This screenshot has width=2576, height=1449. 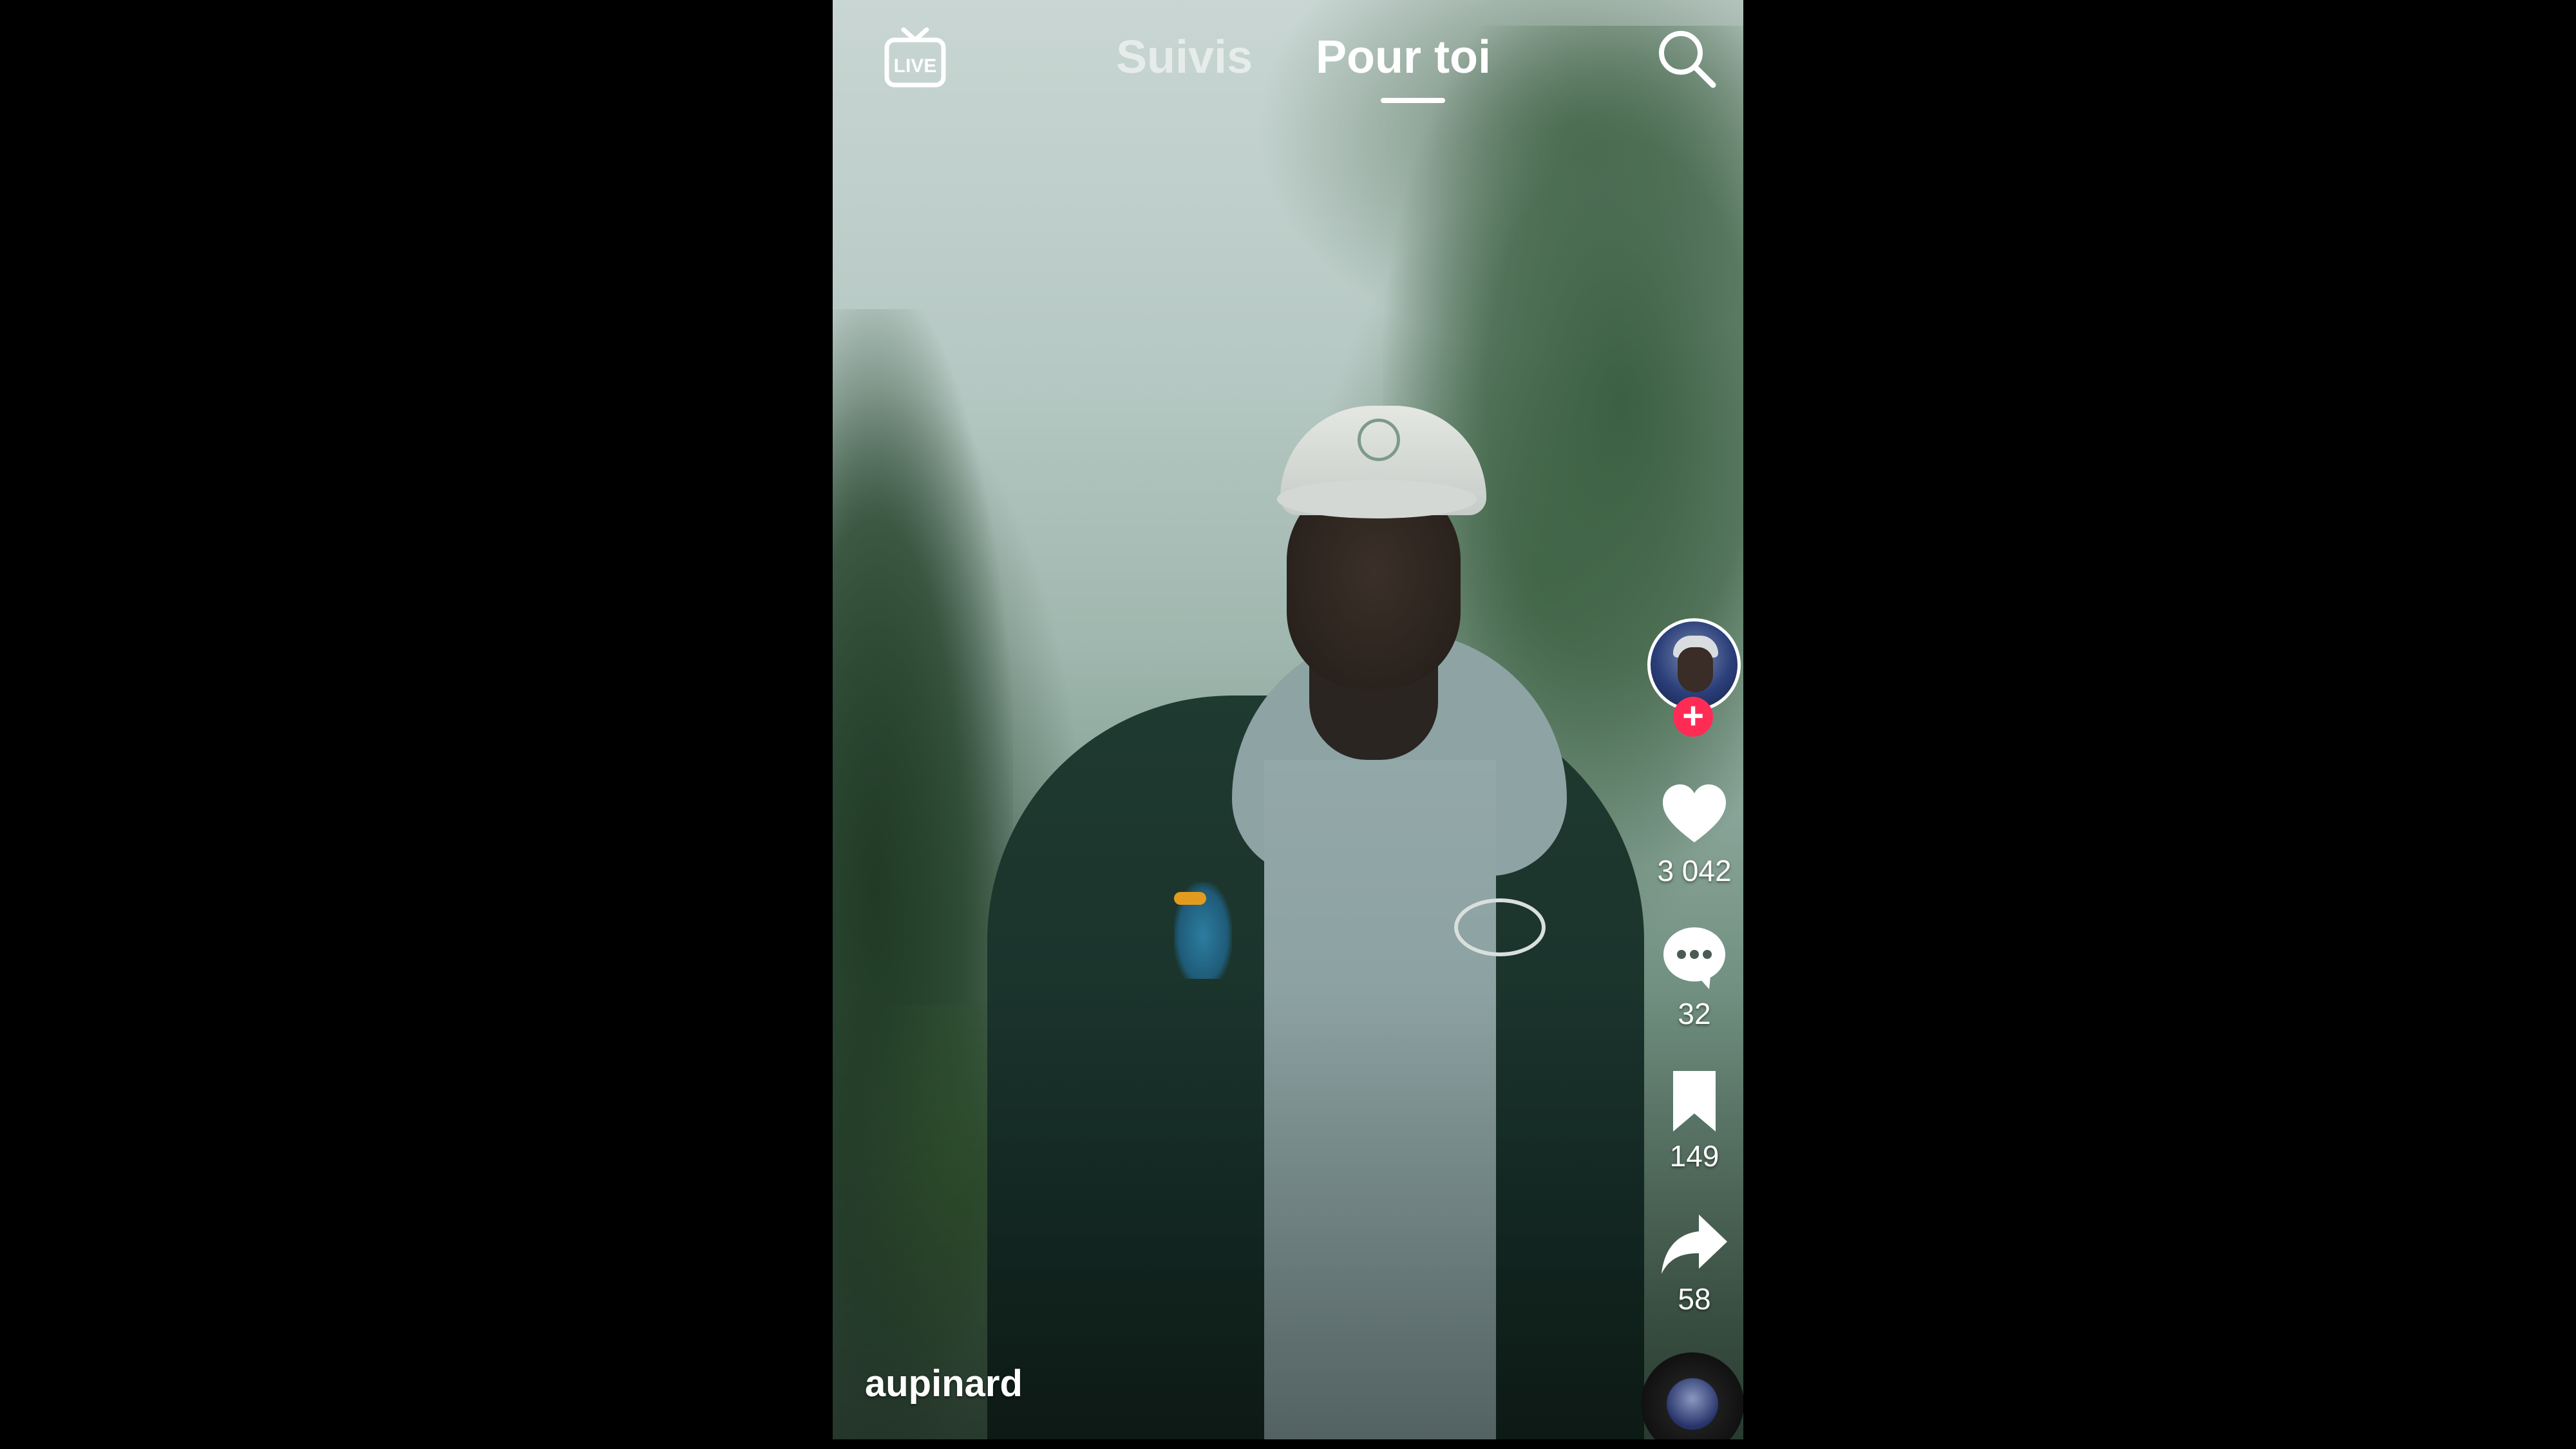 I want to click on like-button, so click(x=1694, y=814).